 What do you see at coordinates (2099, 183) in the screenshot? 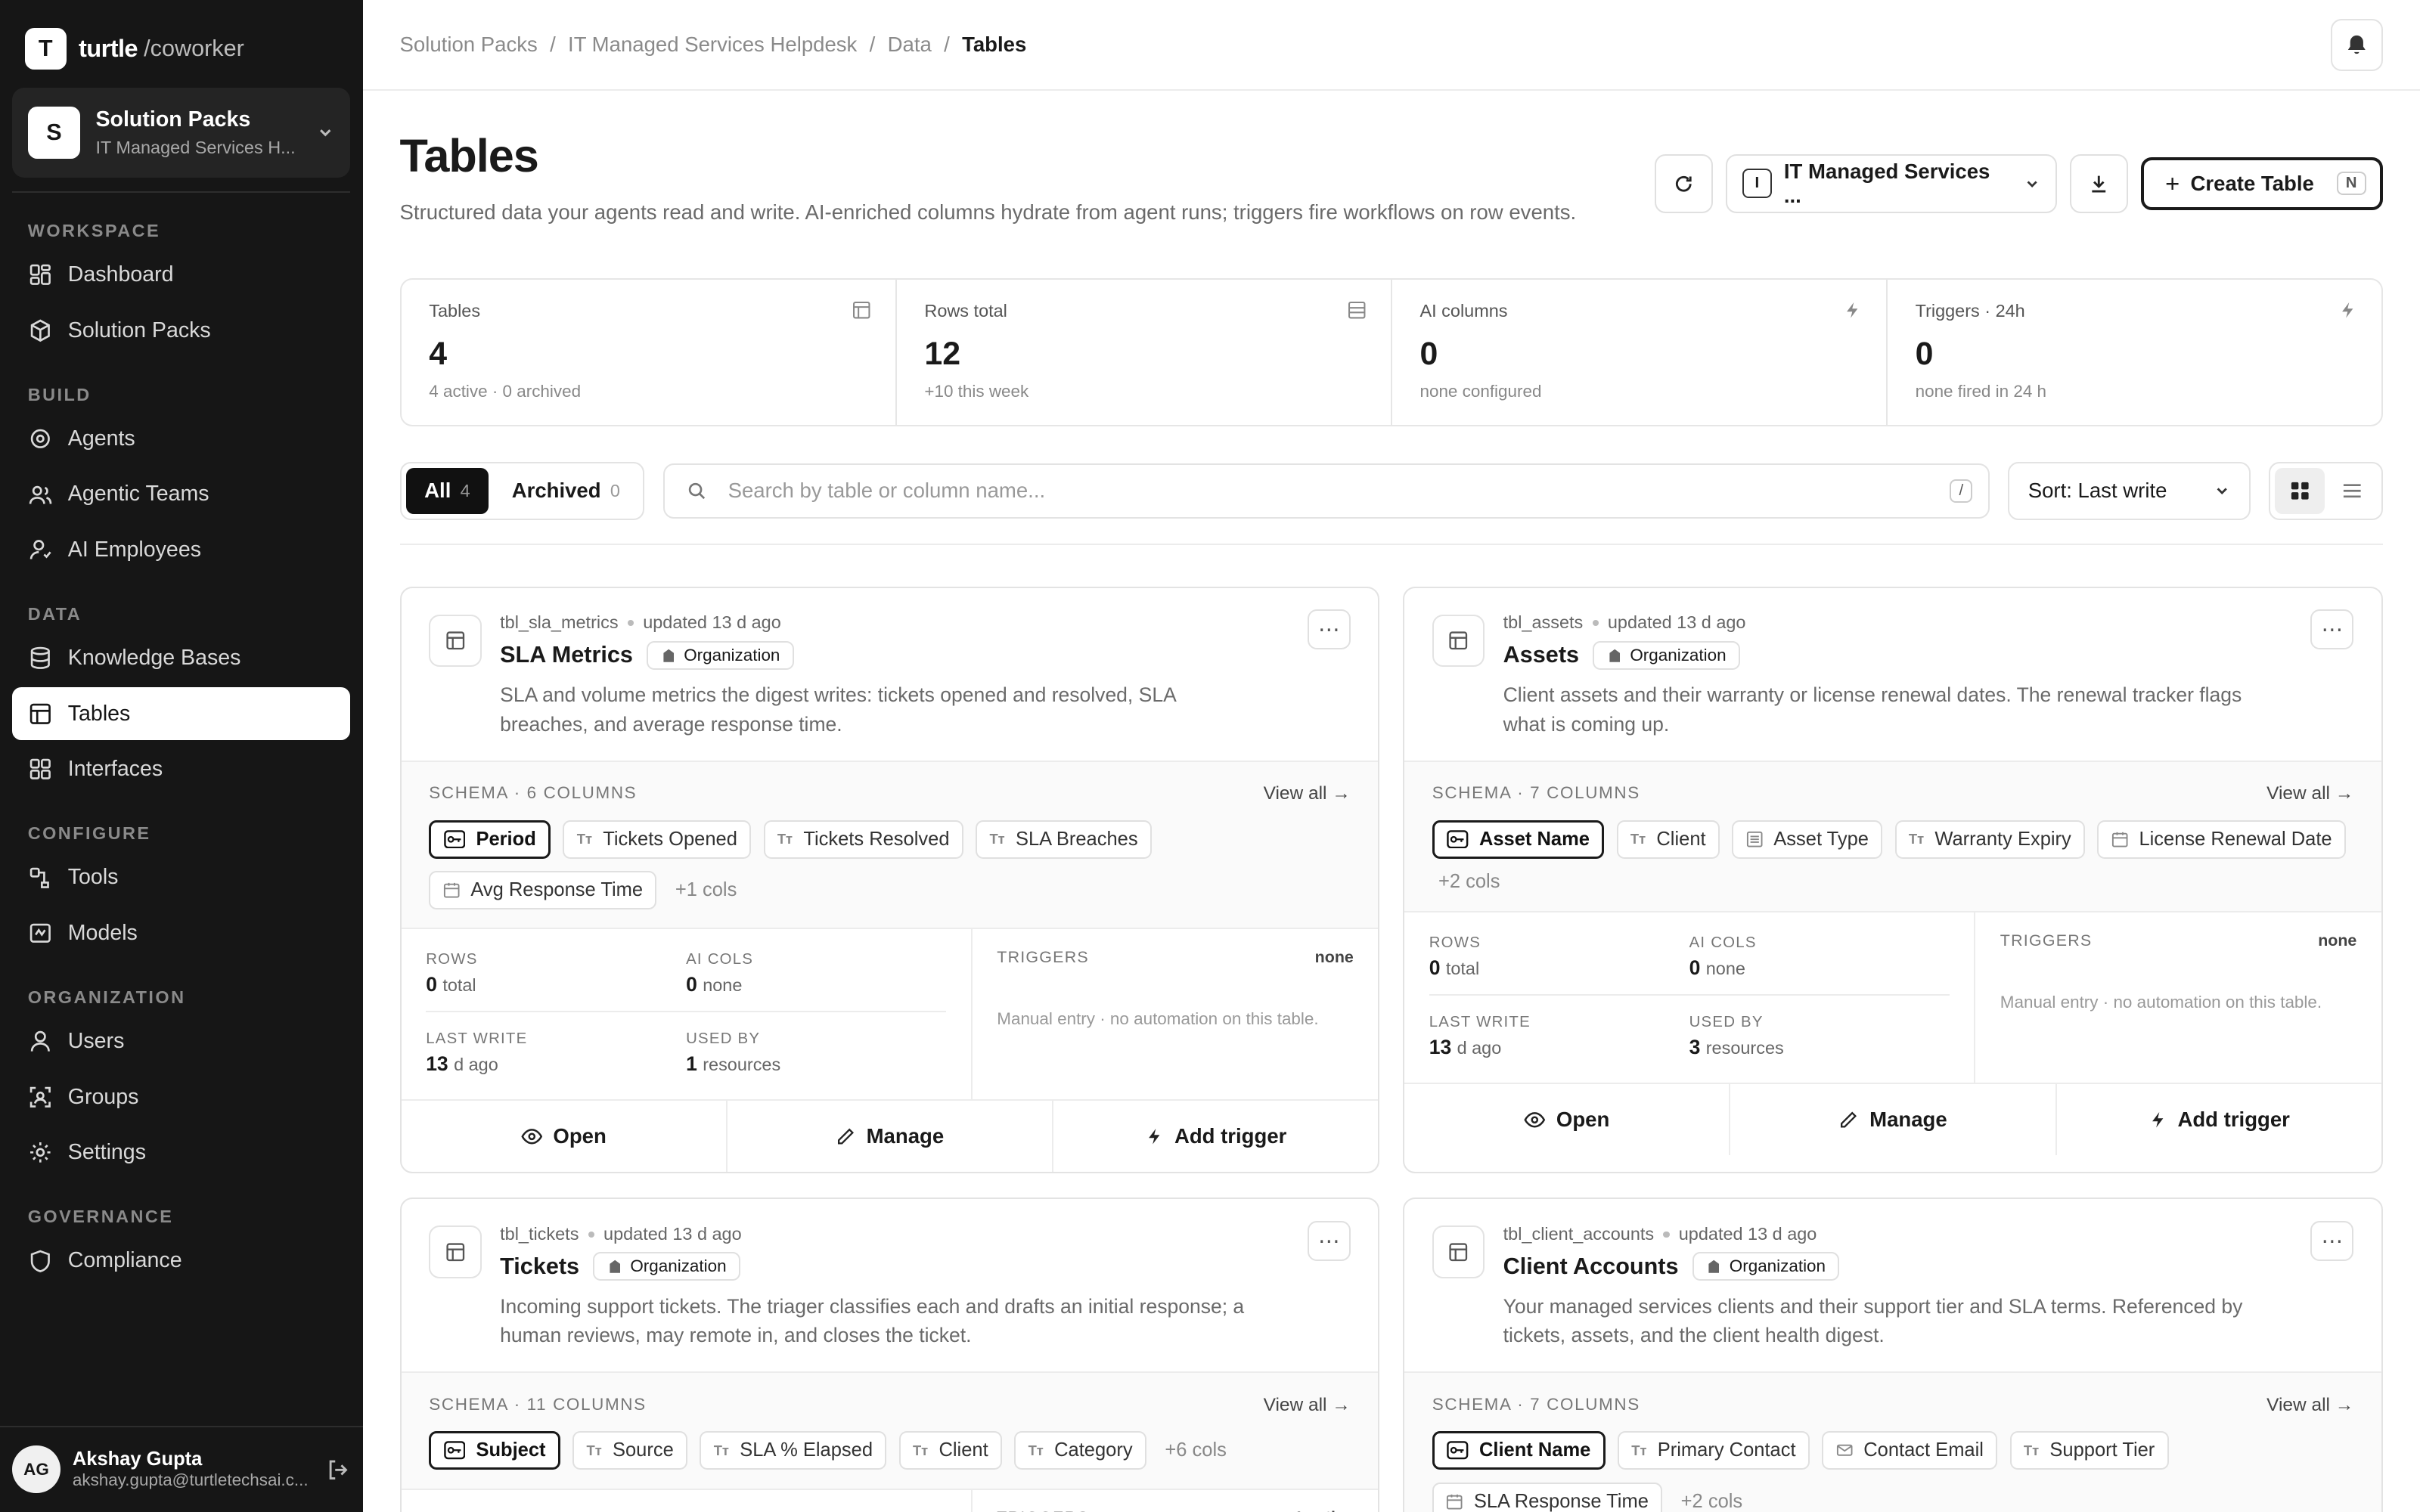
I see `download-button` at bounding box center [2099, 183].